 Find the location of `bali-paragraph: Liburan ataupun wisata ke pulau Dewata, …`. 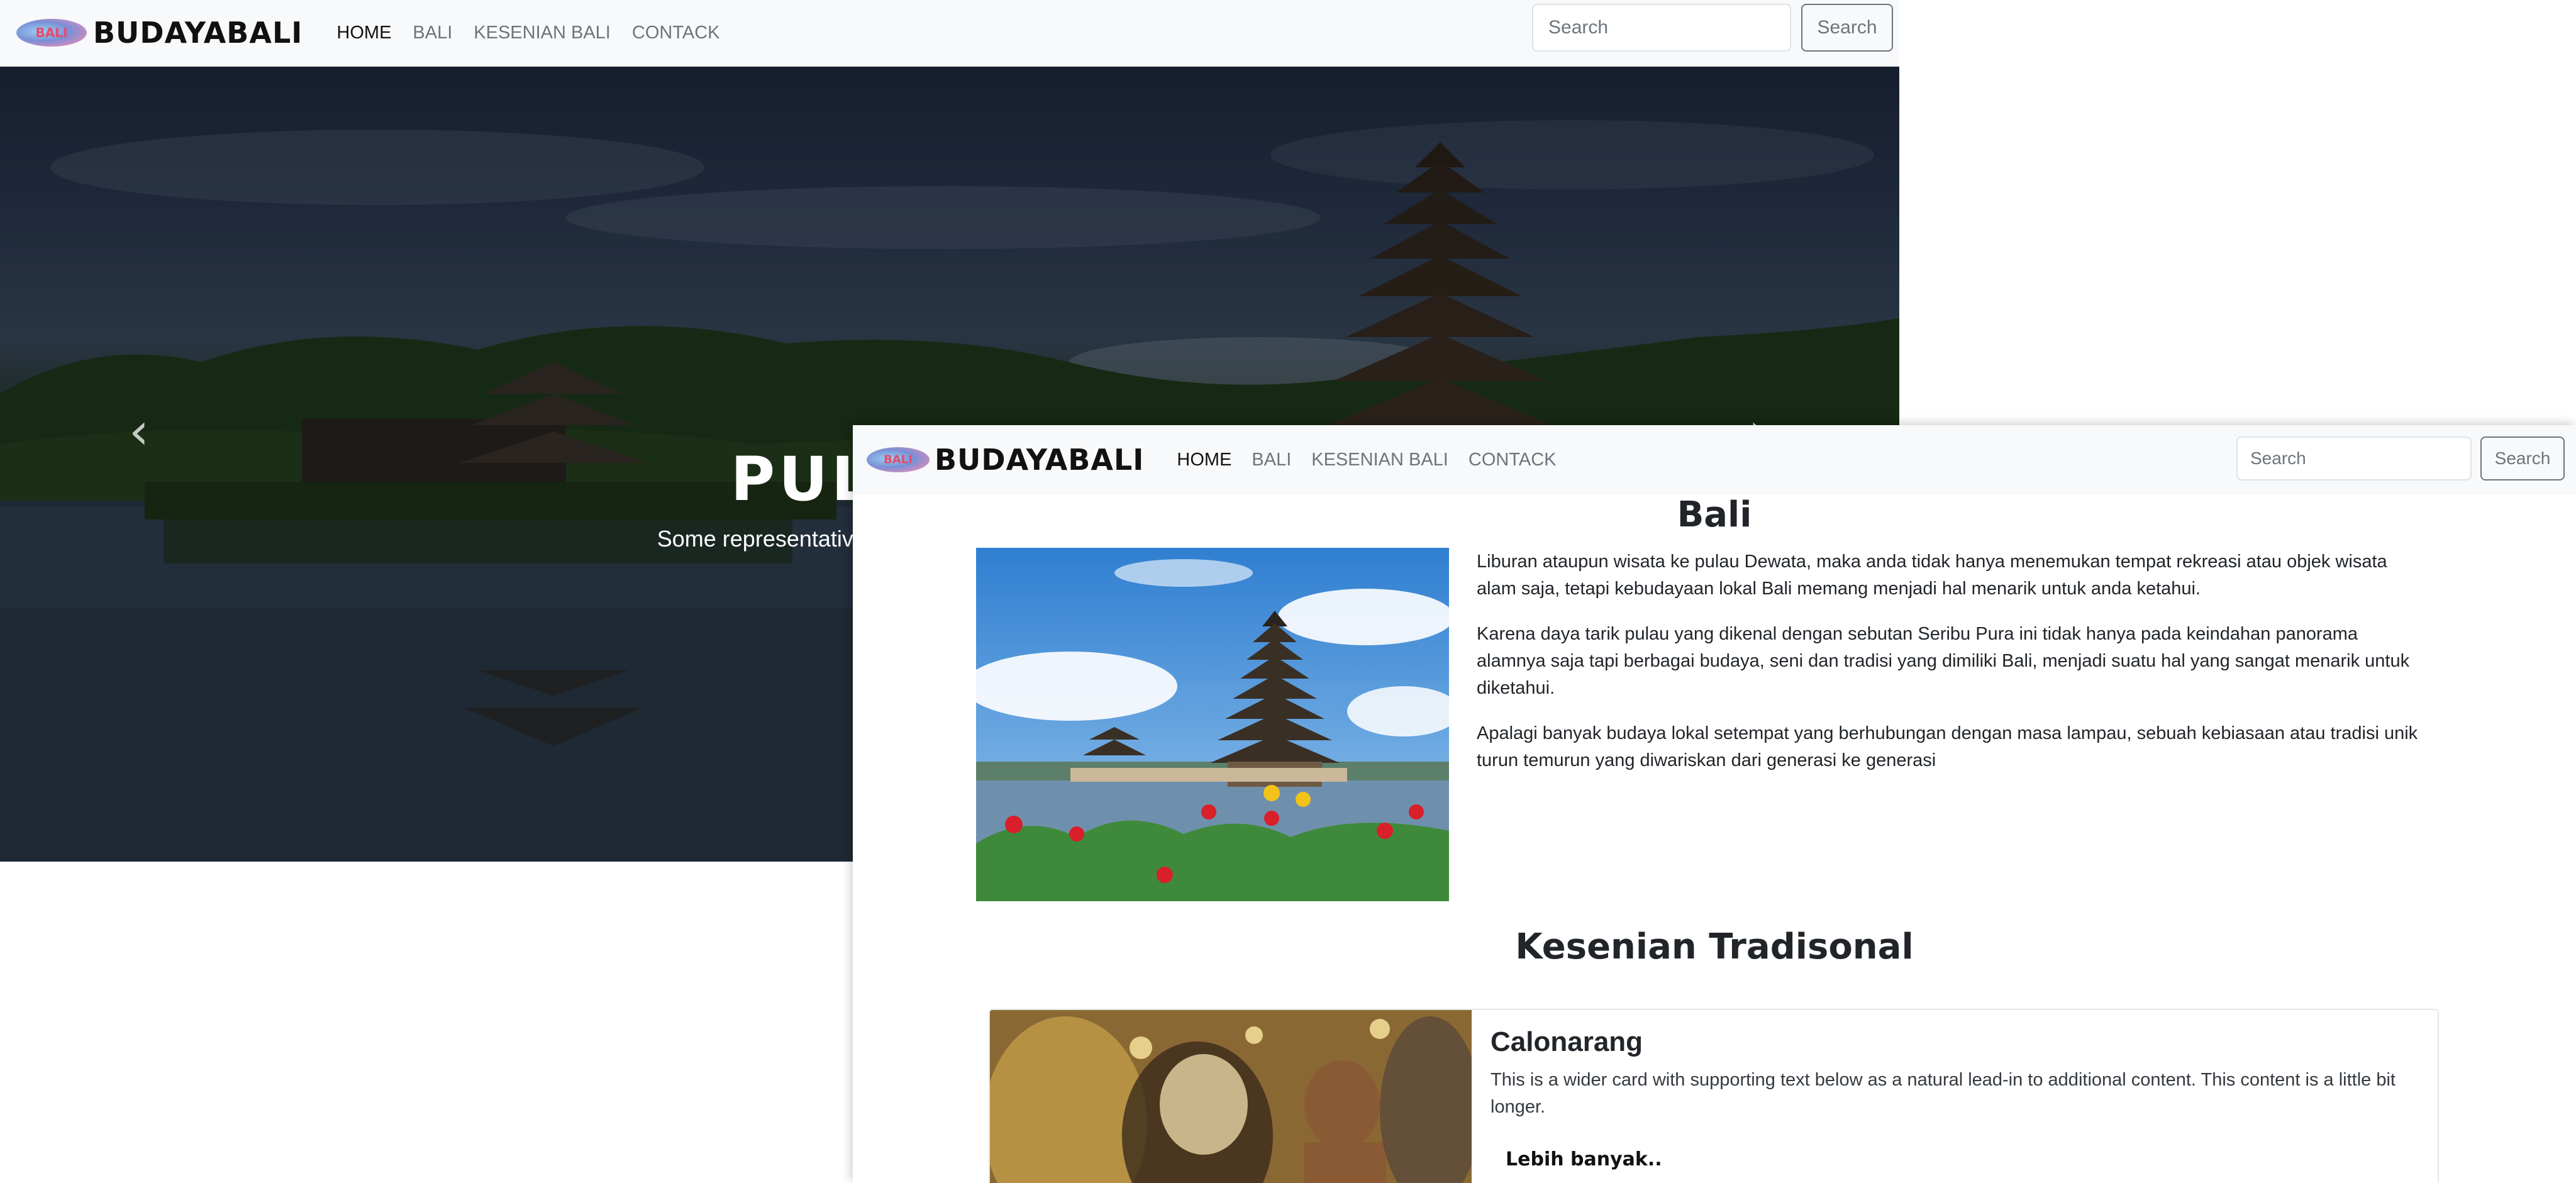

bali-paragraph: Liburan ataupun wisata ke pulau Dewata, … is located at coordinates (1932, 575).